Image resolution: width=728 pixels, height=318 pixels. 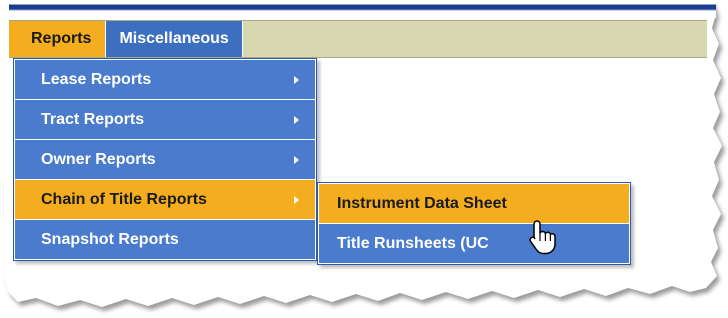 I want to click on menubar: Reports Miscellaneous, so click(x=358, y=39).